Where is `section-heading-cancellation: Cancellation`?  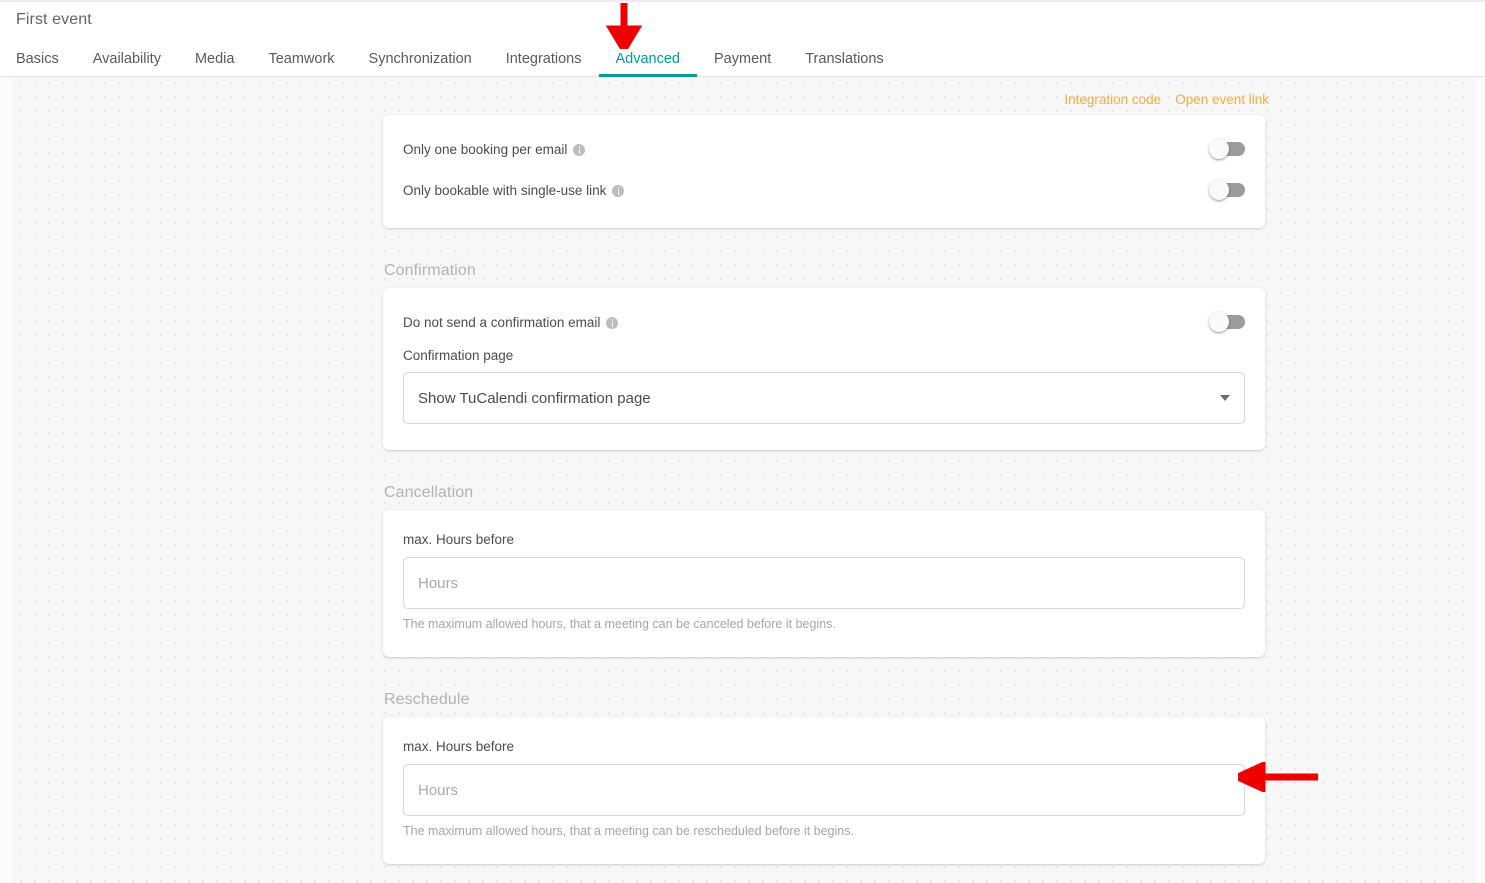
section-heading-cancellation: Cancellation is located at coordinates (429, 492).